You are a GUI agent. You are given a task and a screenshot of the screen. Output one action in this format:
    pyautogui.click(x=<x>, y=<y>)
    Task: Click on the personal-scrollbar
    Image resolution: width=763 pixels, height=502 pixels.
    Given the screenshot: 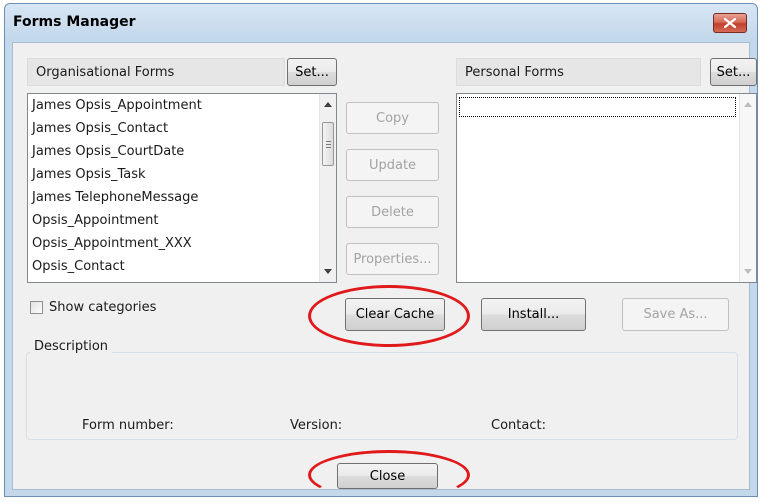 What is the action you would take?
    pyautogui.click(x=747, y=188)
    